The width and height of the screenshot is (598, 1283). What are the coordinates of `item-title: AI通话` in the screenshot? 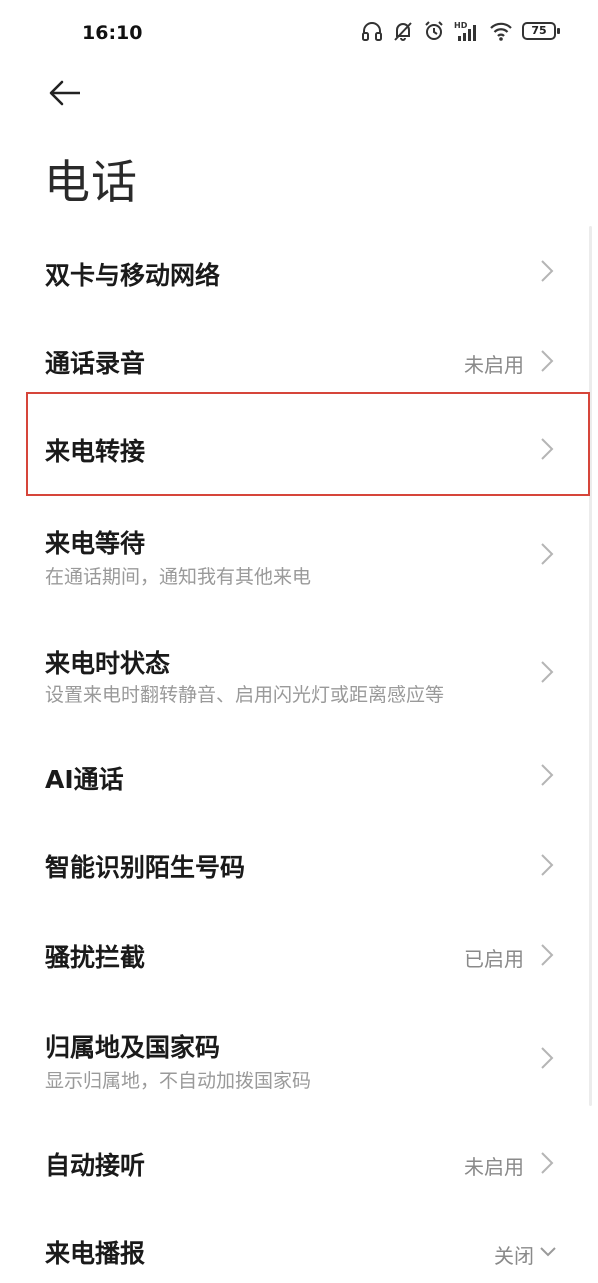 It's located at (84, 779).